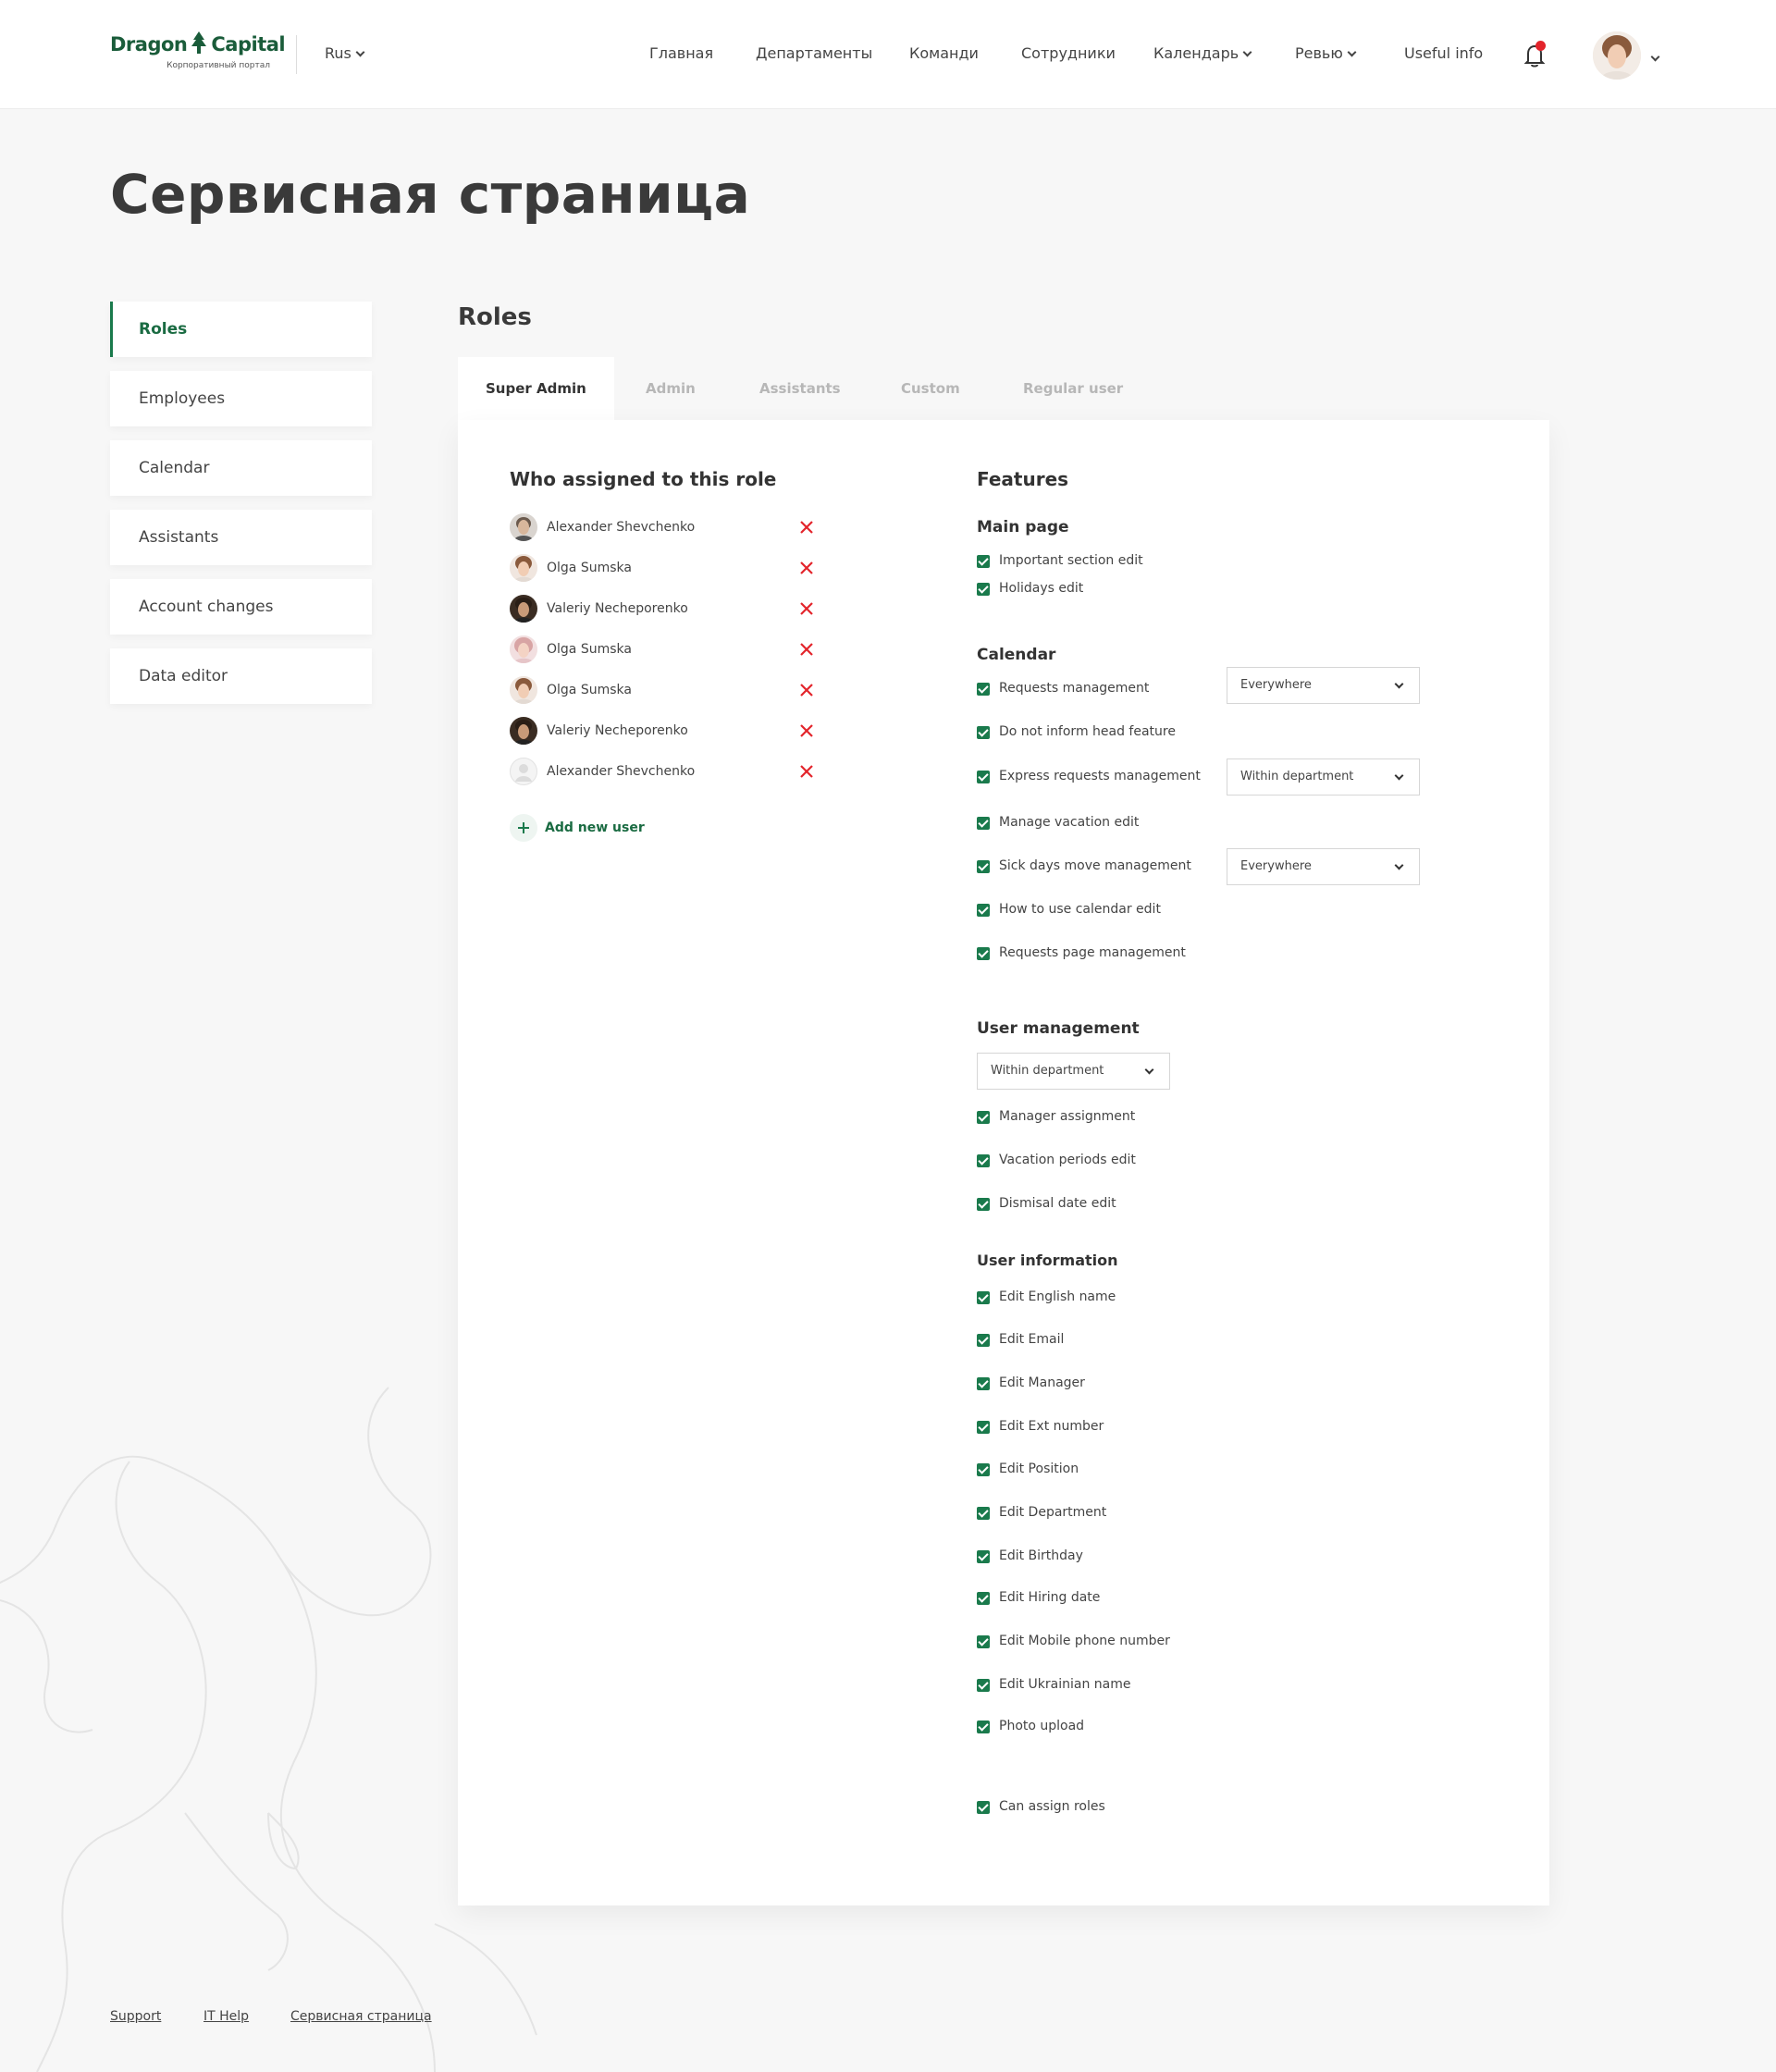 Image resolution: width=1776 pixels, height=2072 pixels. I want to click on requests-management-scope-select: Everywhere, so click(1323, 686).